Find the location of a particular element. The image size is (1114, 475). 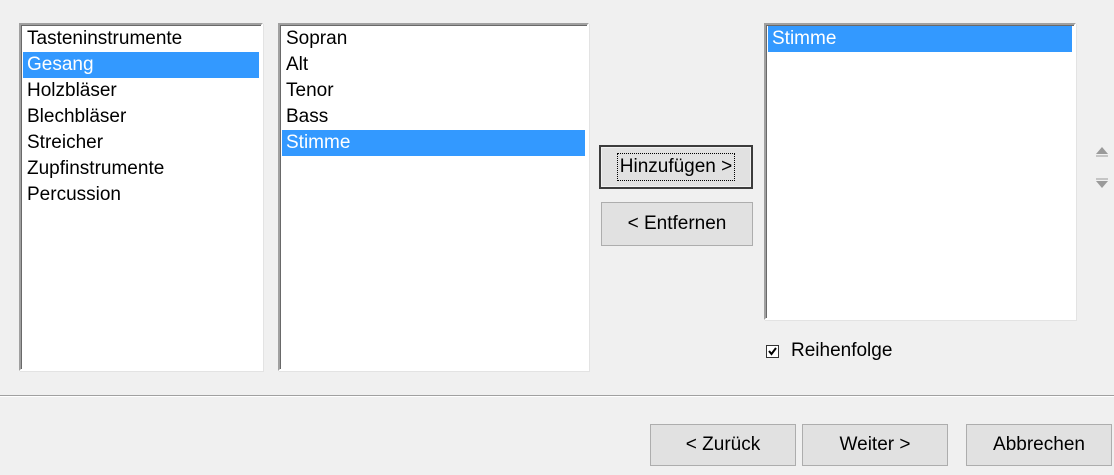

add-button: Hinzufügen > is located at coordinates (676, 167).